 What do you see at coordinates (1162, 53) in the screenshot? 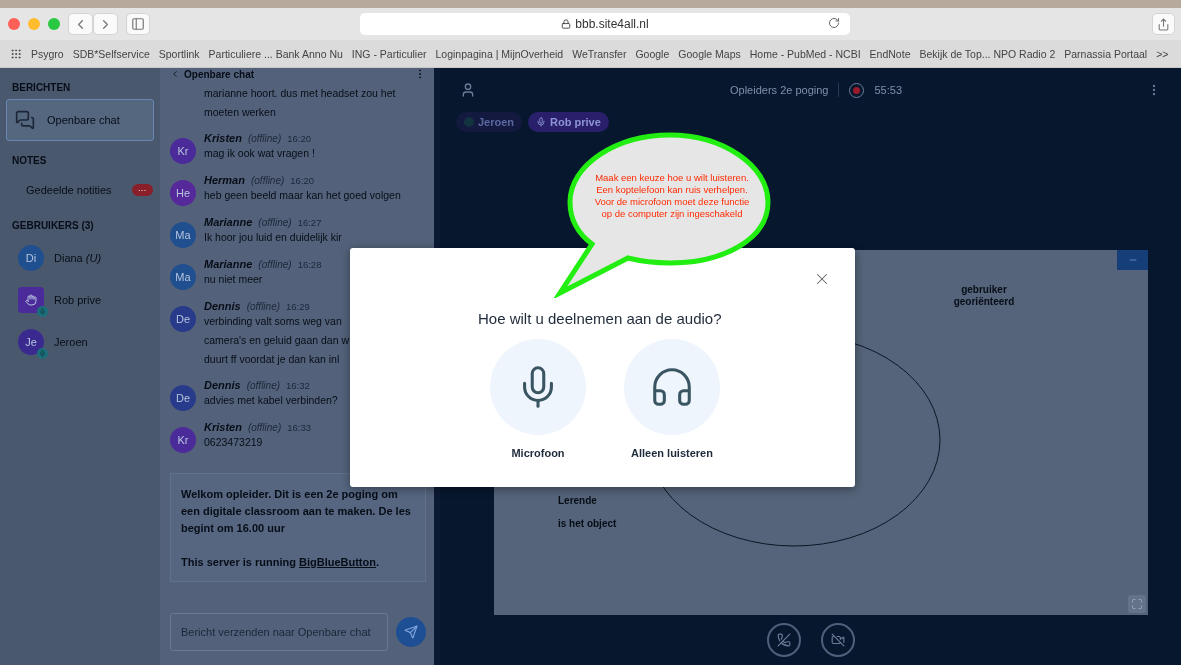
I see `more-bookmarks-button: >>` at bounding box center [1162, 53].